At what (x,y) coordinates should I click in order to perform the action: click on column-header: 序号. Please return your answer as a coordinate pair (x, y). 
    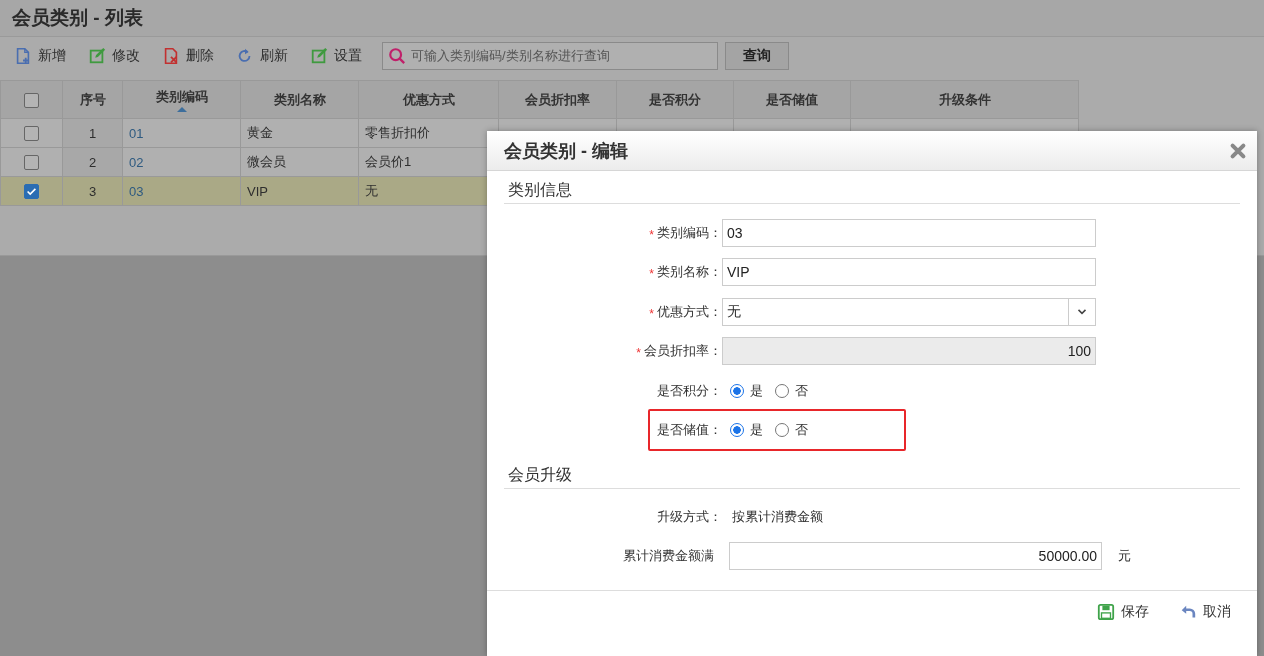
    Looking at the image, I should click on (92, 99).